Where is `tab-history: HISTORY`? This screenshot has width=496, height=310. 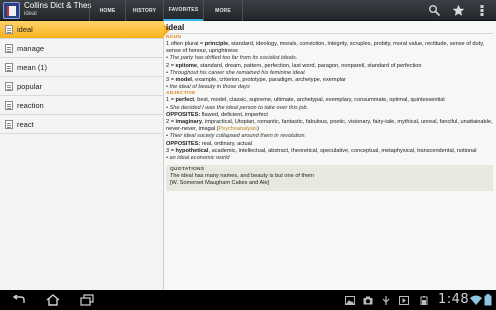
tab-history: HISTORY is located at coordinates (144, 10).